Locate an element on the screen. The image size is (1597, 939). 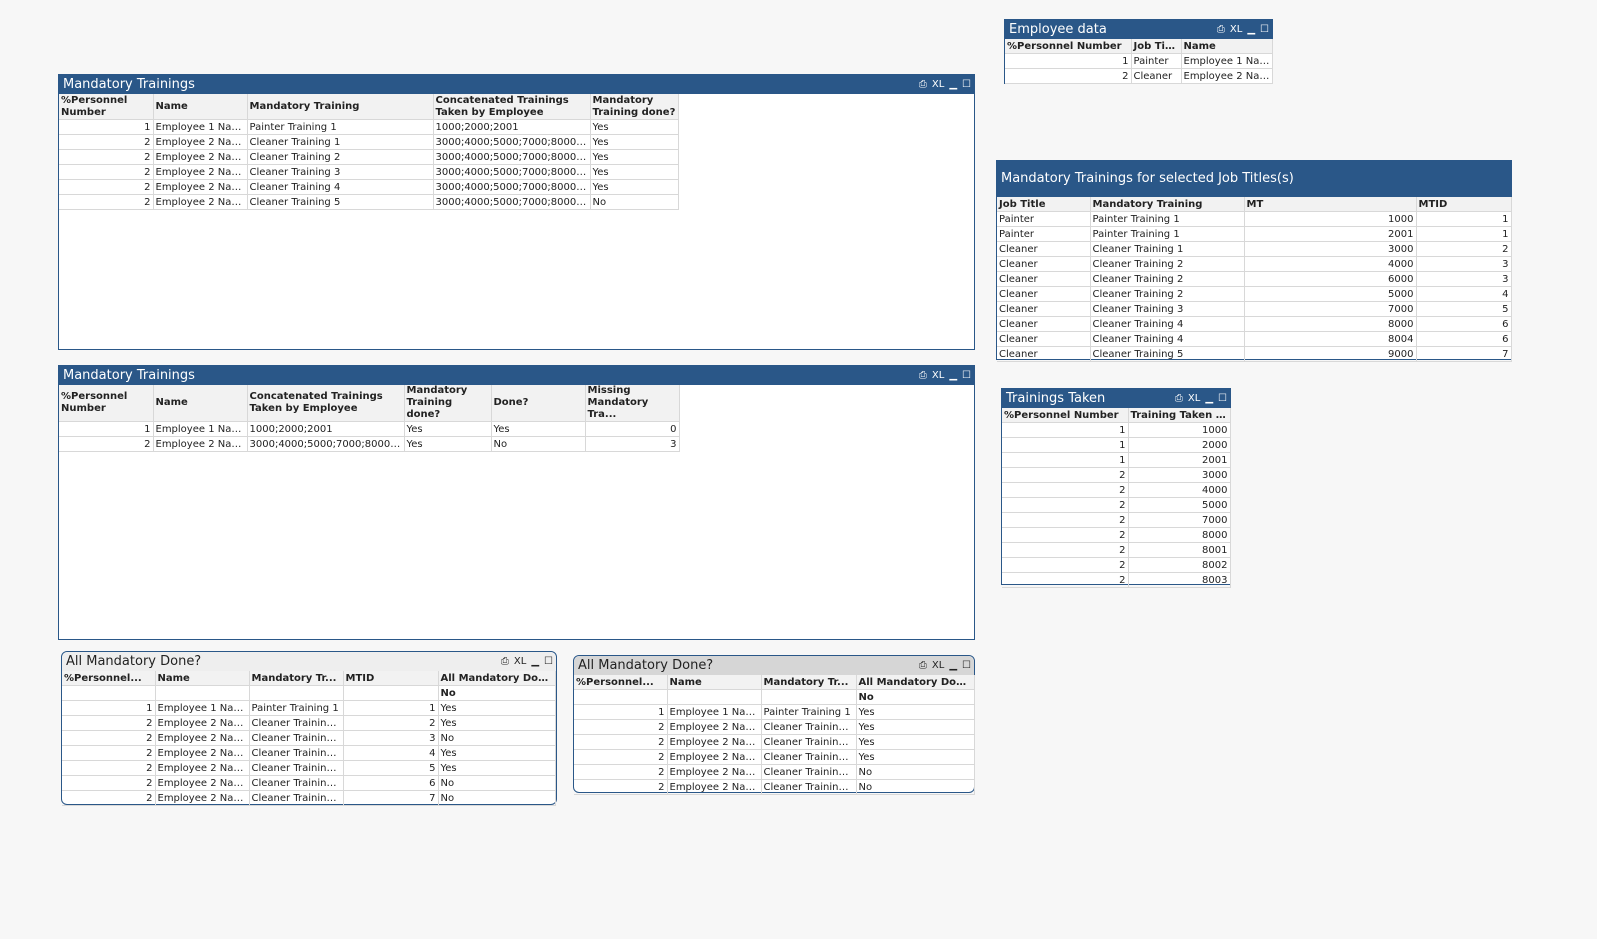
table-row: 1 2001 is located at coordinates (1116, 460).